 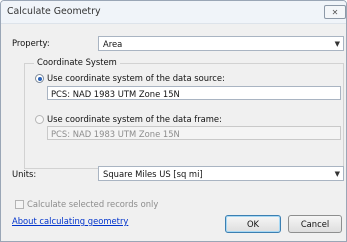 What do you see at coordinates (39, 119) in the screenshot?
I see `radio-data-frame` at bounding box center [39, 119].